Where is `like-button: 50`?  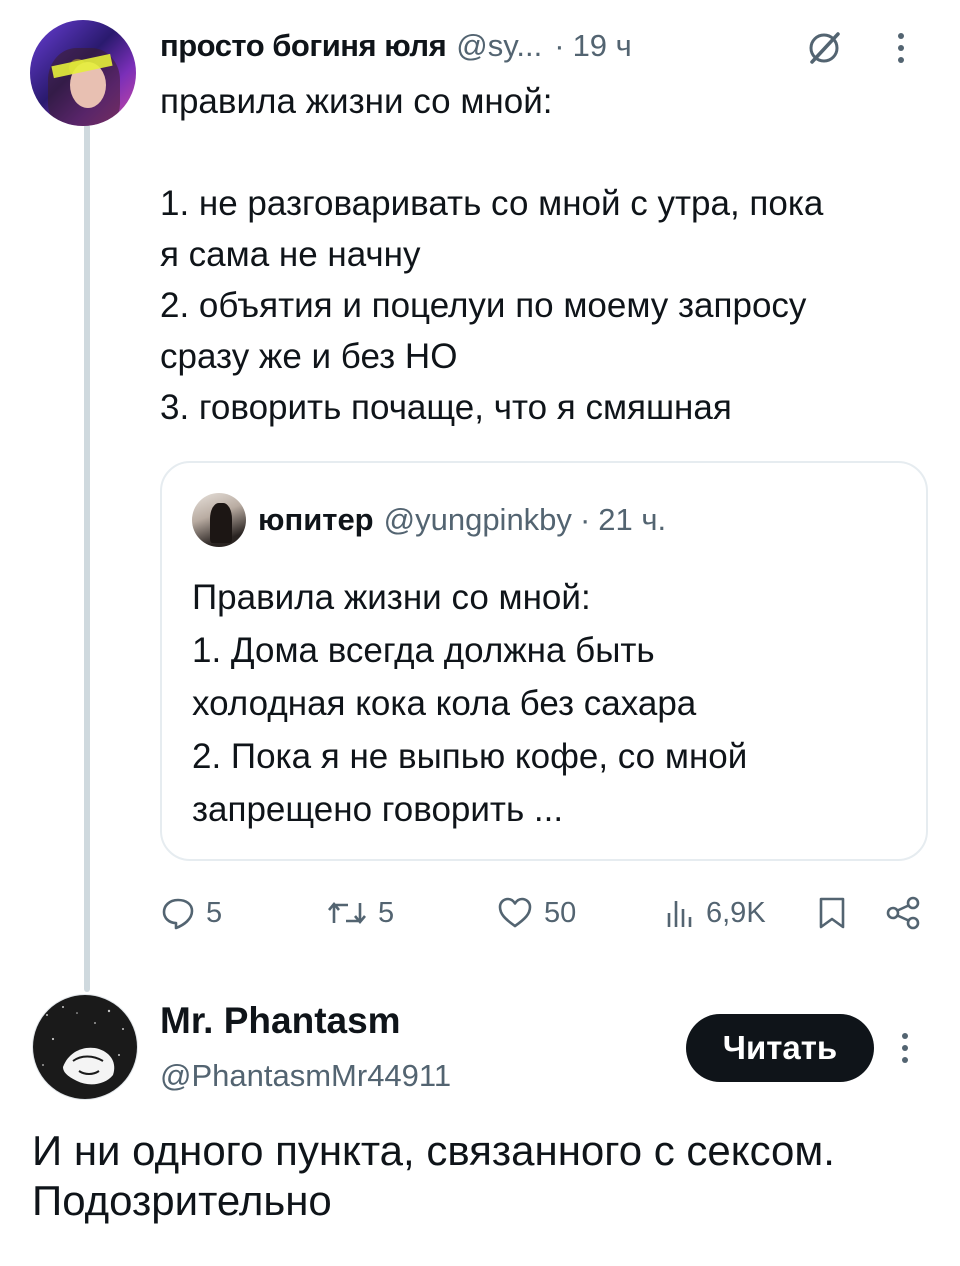
like-button: 50 is located at coordinates (536, 913).